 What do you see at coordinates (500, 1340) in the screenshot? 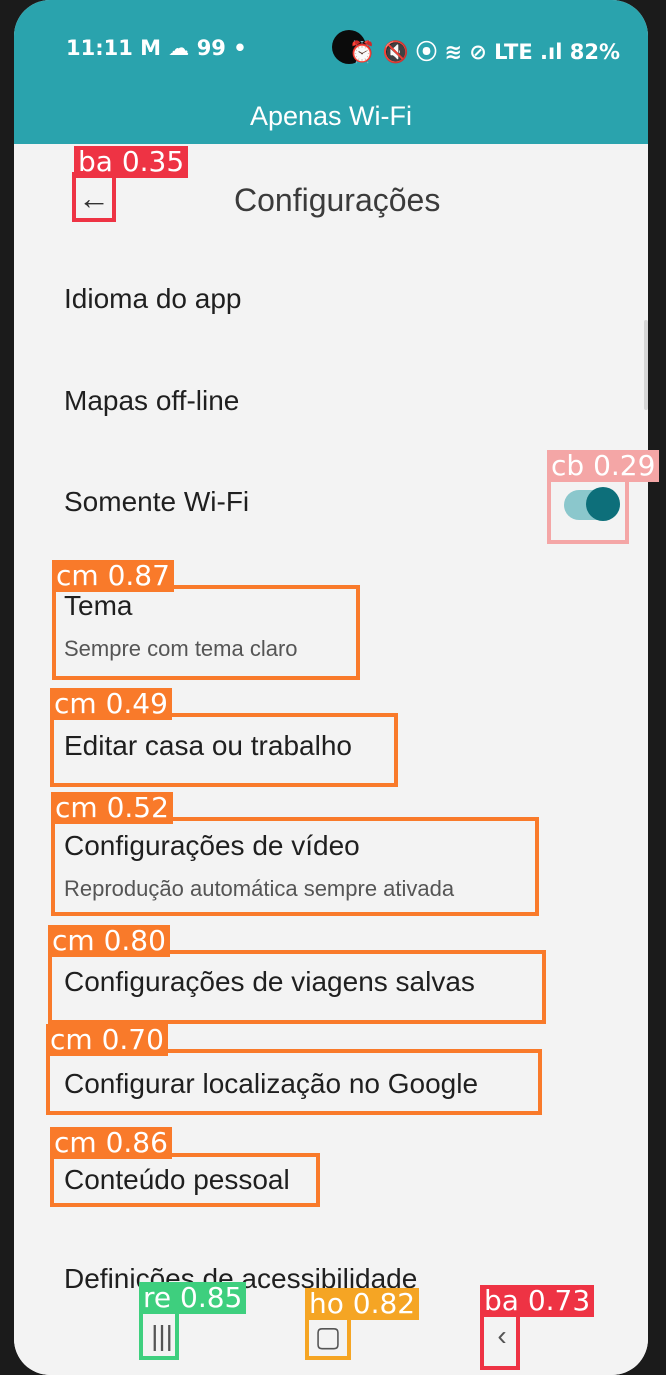
I see `detection-box-back-nav` at bounding box center [500, 1340].